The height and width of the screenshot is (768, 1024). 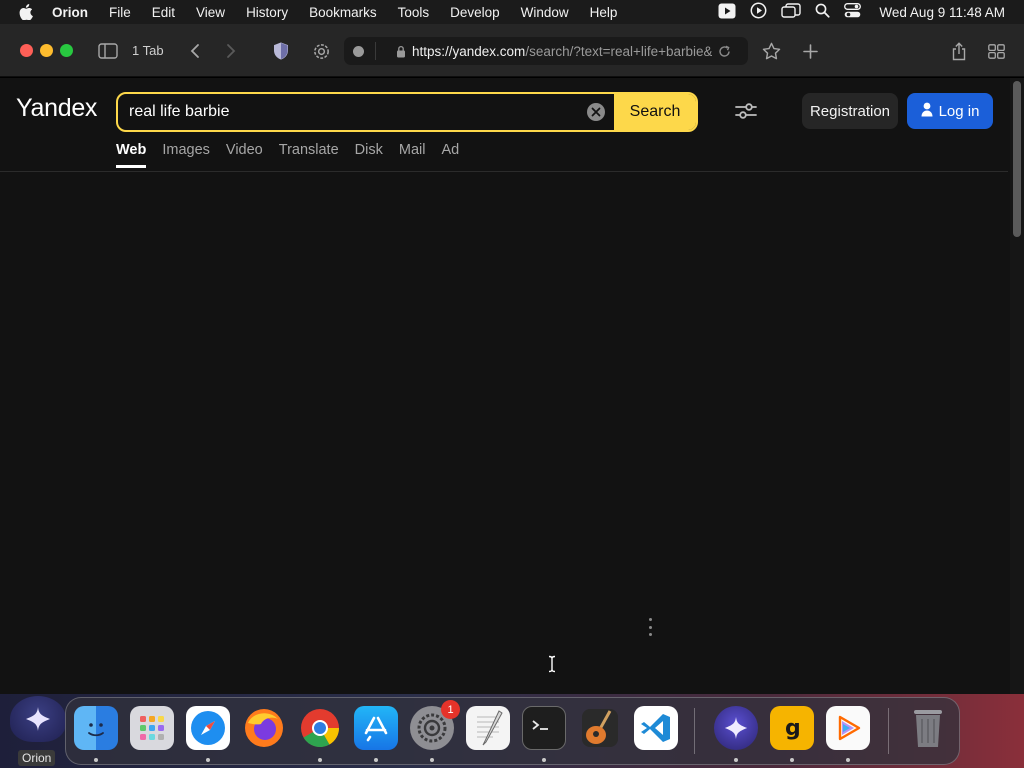 What do you see at coordinates (488, 728) in the screenshot?
I see `textedit-icon` at bounding box center [488, 728].